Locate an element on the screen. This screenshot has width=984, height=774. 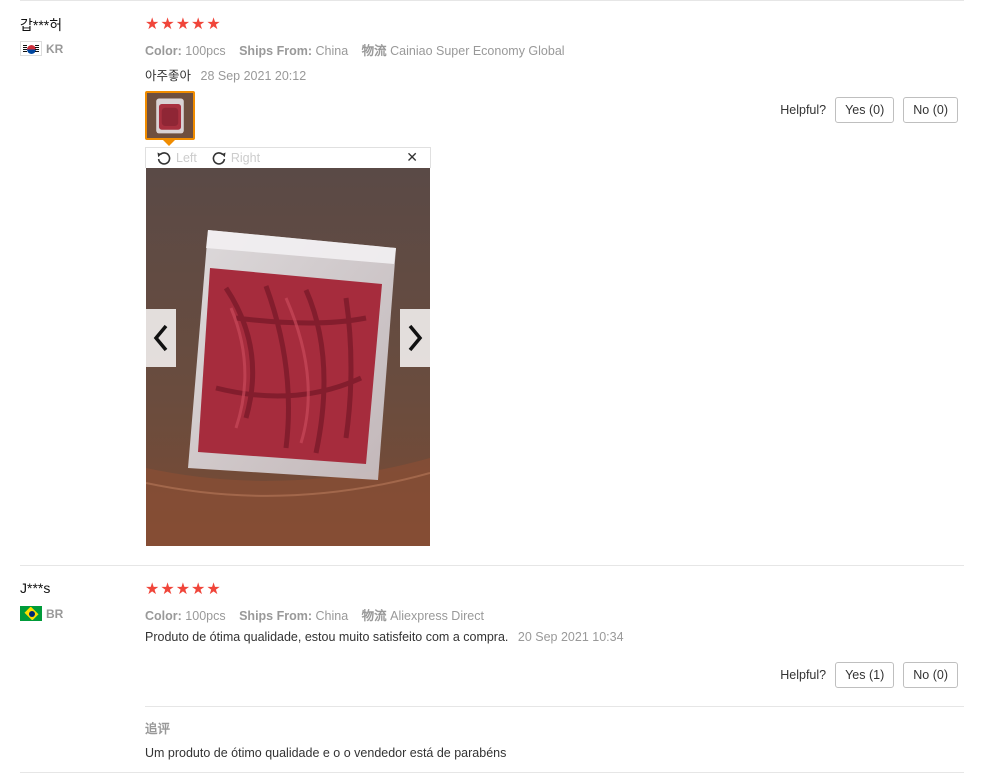
logistics-value: Cainiao Super Economy Global is located at coordinates (477, 51).